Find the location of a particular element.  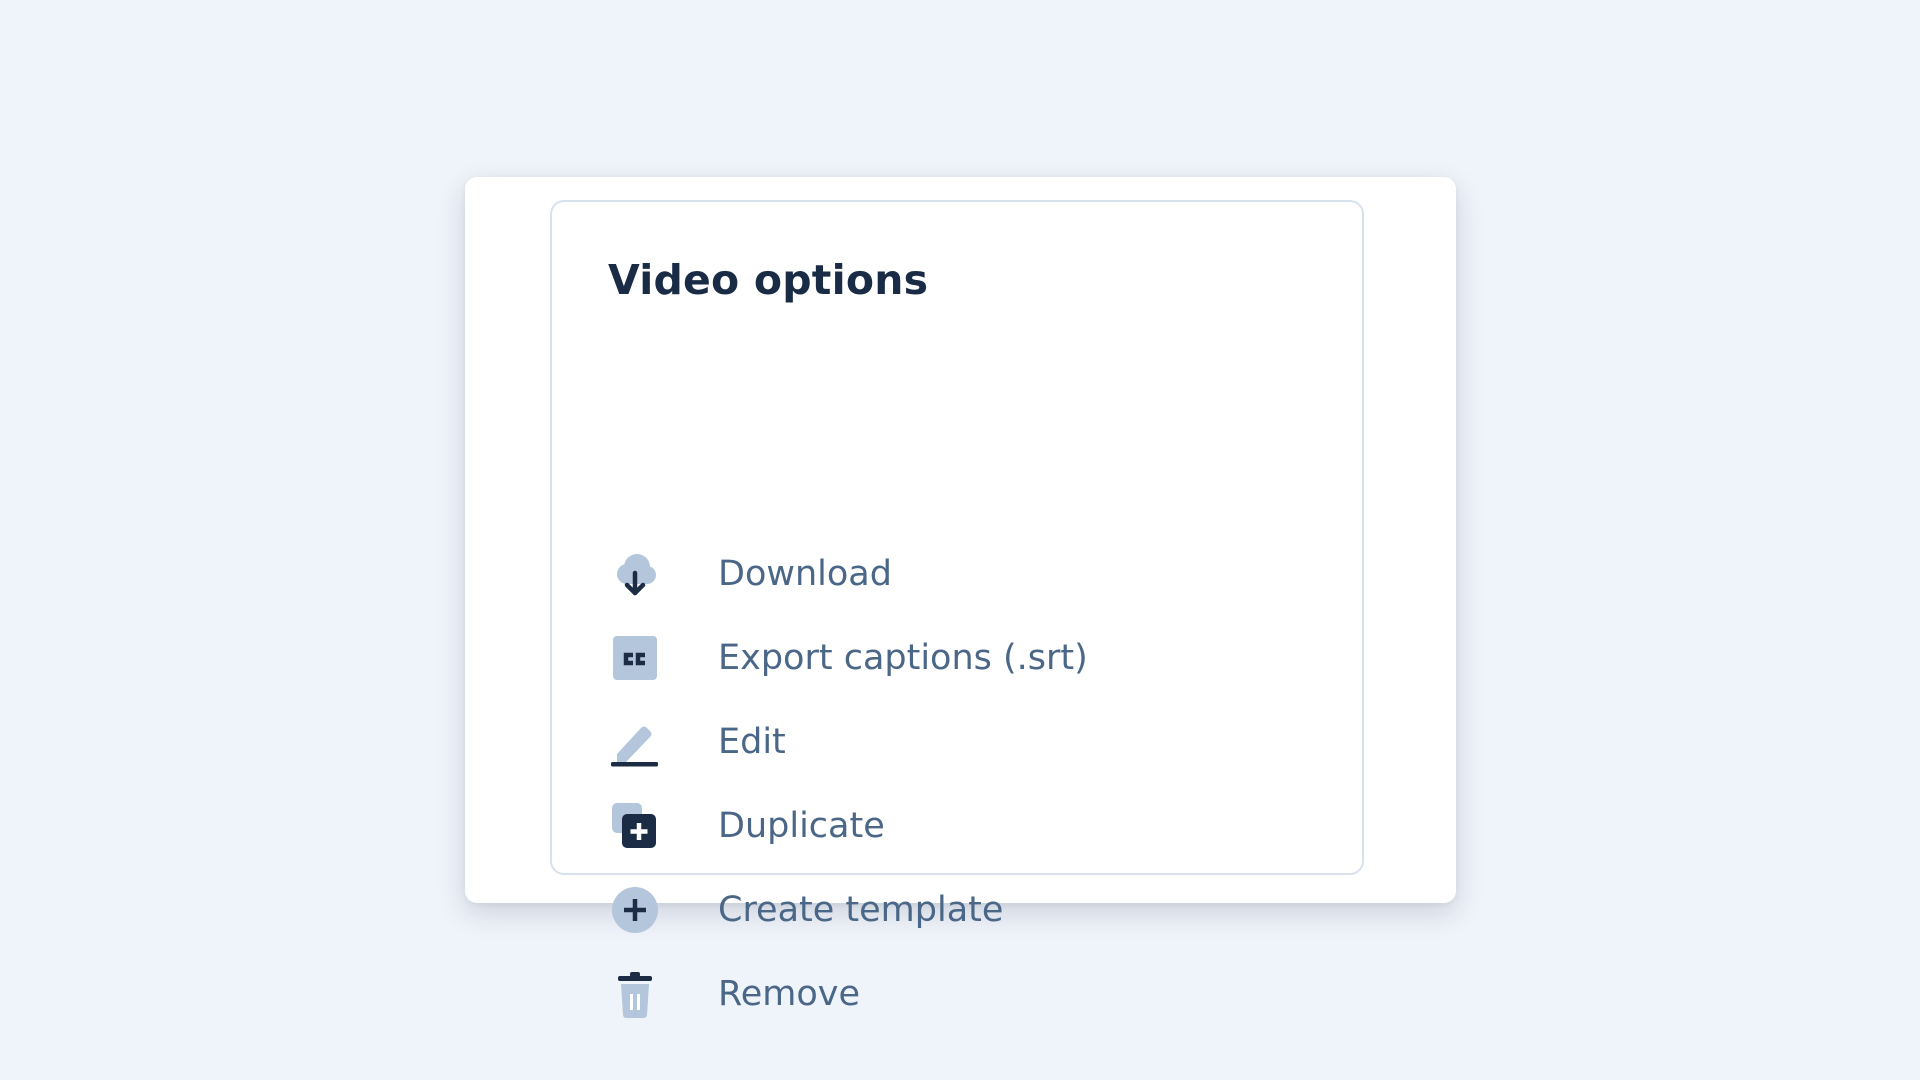

menu-item-edit: Edit is located at coordinates (968, 742).